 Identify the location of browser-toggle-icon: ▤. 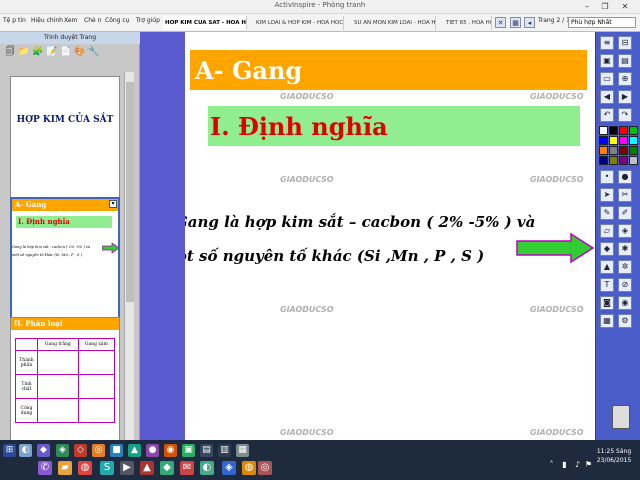
(625, 61).